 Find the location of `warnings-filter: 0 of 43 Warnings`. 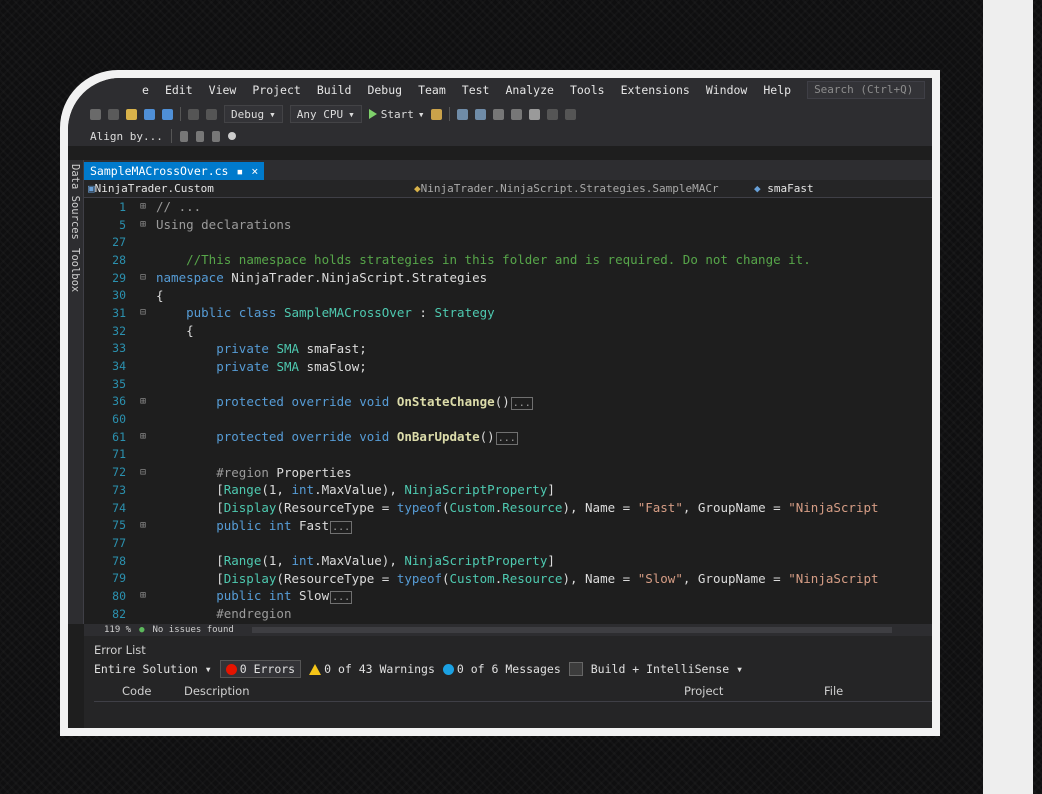

warnings-filter: 0 of 43 Warnings is located at coordinates (372, 669).